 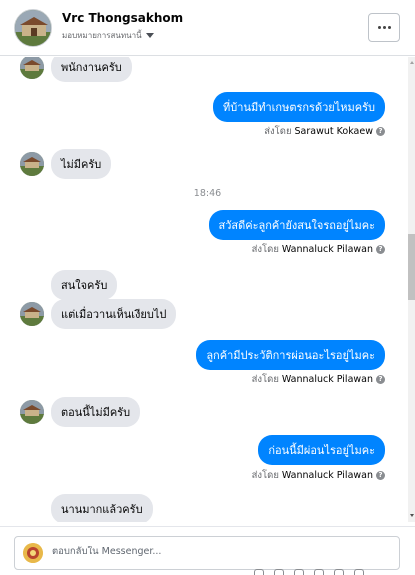 I want to click on incoming-message: นานมากแล้วครับ, so click(x=102, y=508).